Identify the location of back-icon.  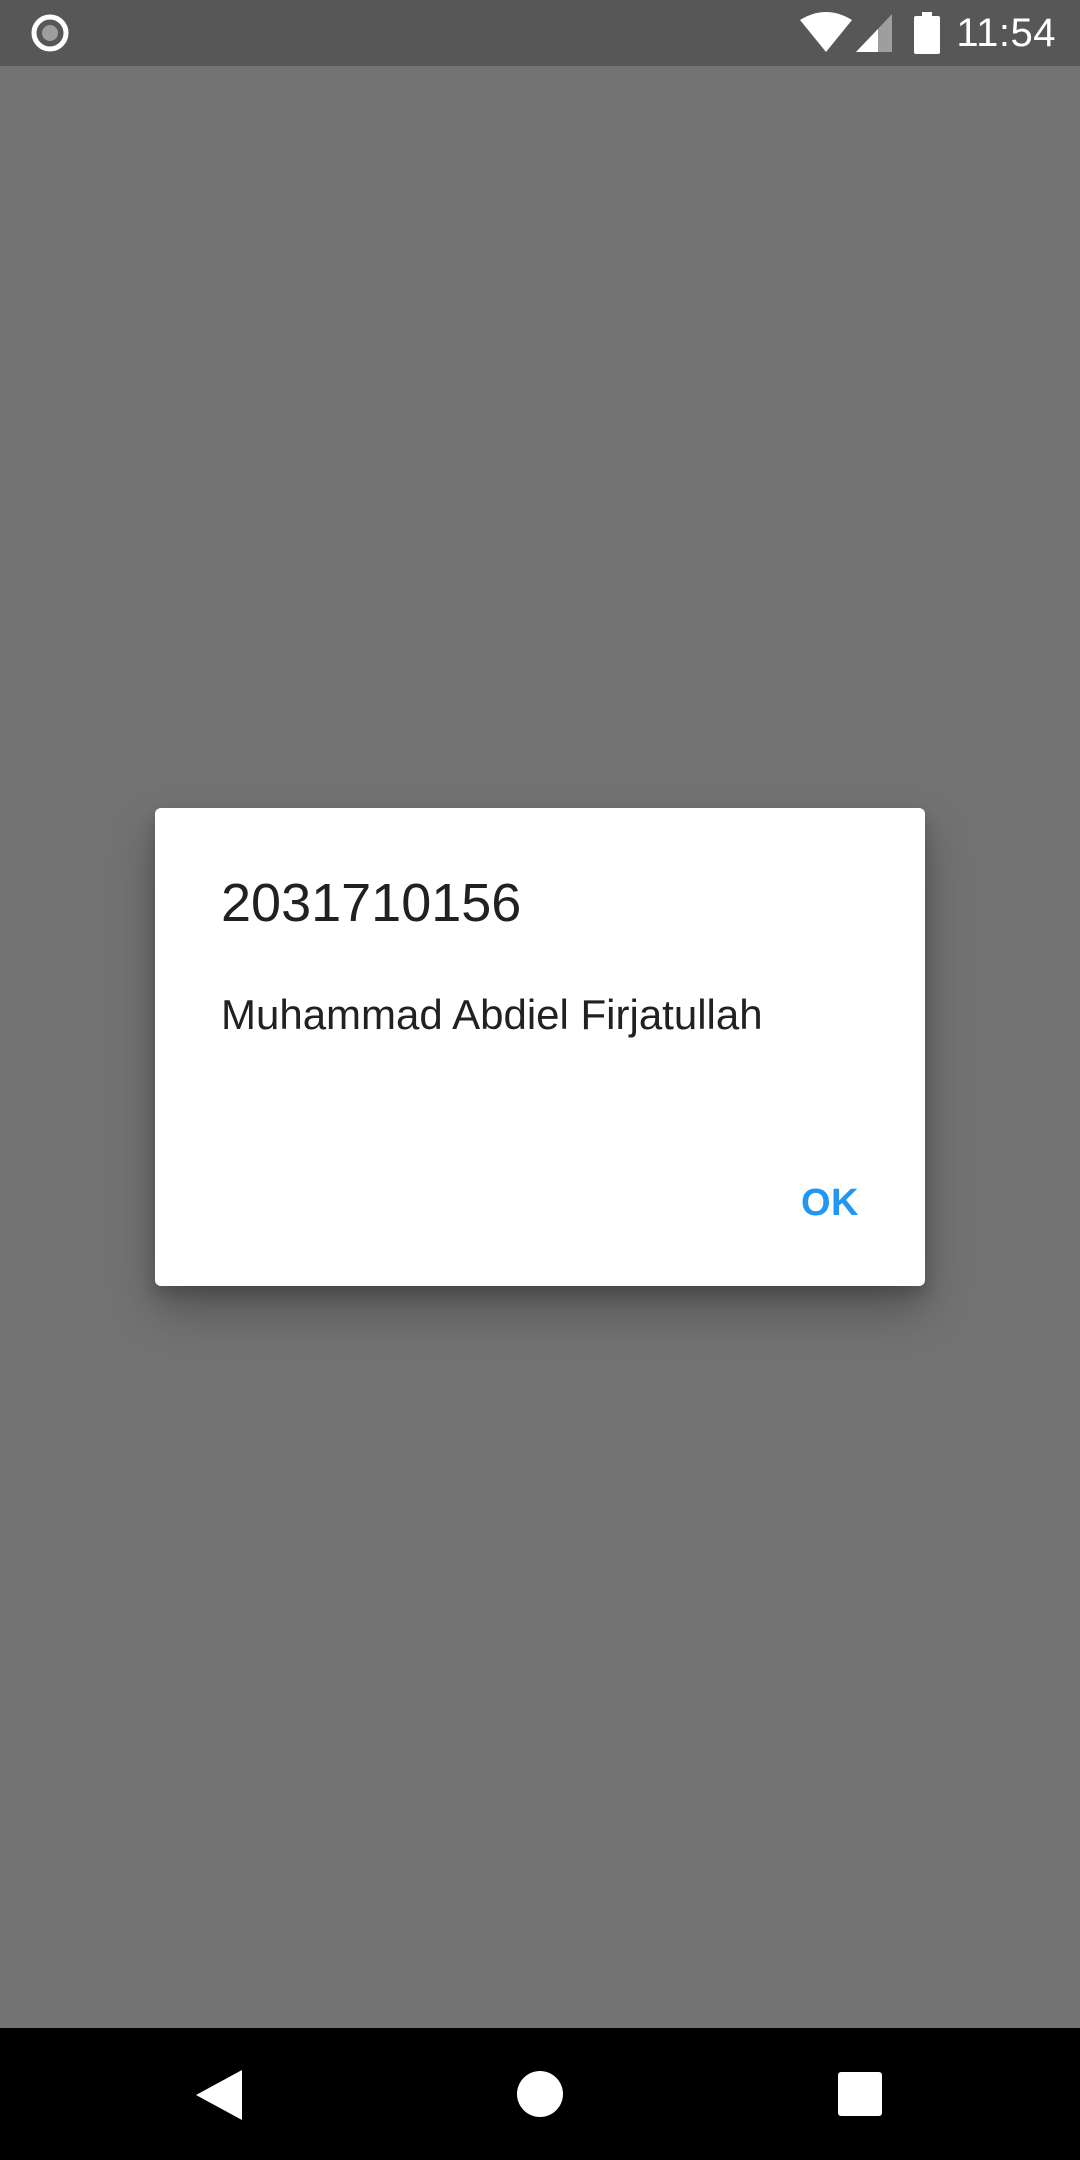
(220, 2095).